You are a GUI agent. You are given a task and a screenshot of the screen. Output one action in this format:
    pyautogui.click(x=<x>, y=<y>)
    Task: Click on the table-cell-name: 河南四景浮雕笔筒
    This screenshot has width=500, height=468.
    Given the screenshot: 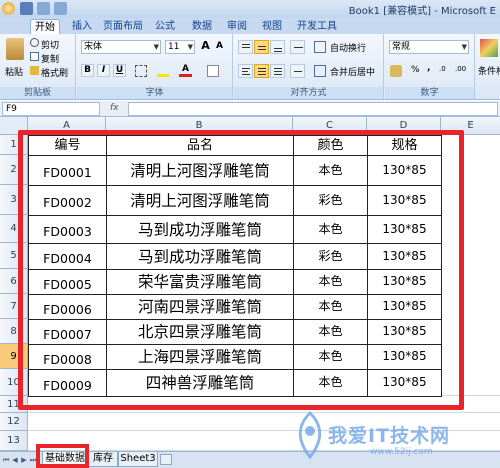 What is the action you would take?
    pyautogui.click(x=200, y=307)
    